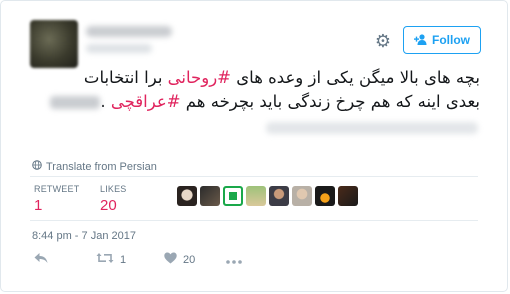  Describe the element at coordinates (105, 101) in the screenshot. I see `tweet-line2-post: .` at that location.